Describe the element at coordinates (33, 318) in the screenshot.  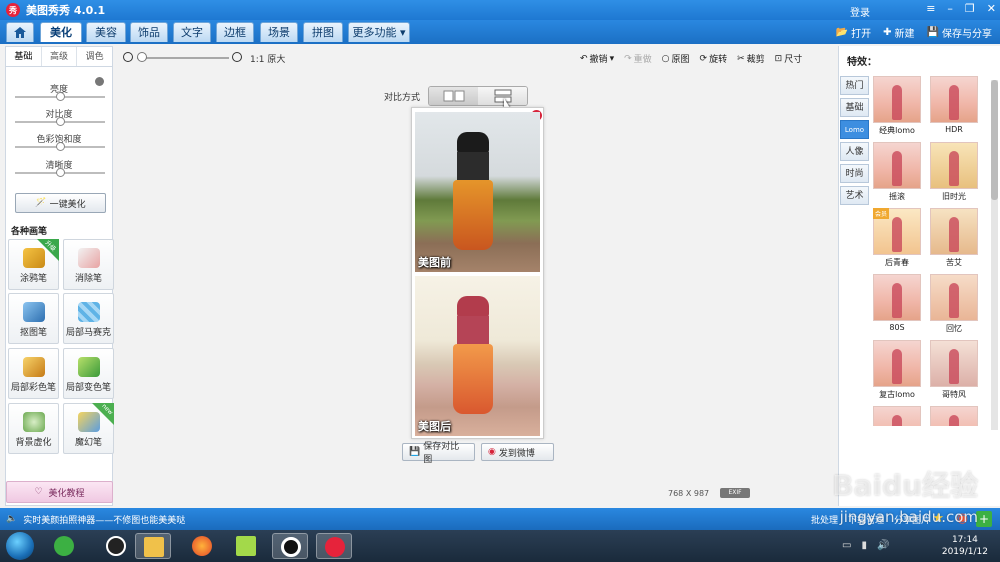
I see `pen-cutout: 抠图笔` at that location.